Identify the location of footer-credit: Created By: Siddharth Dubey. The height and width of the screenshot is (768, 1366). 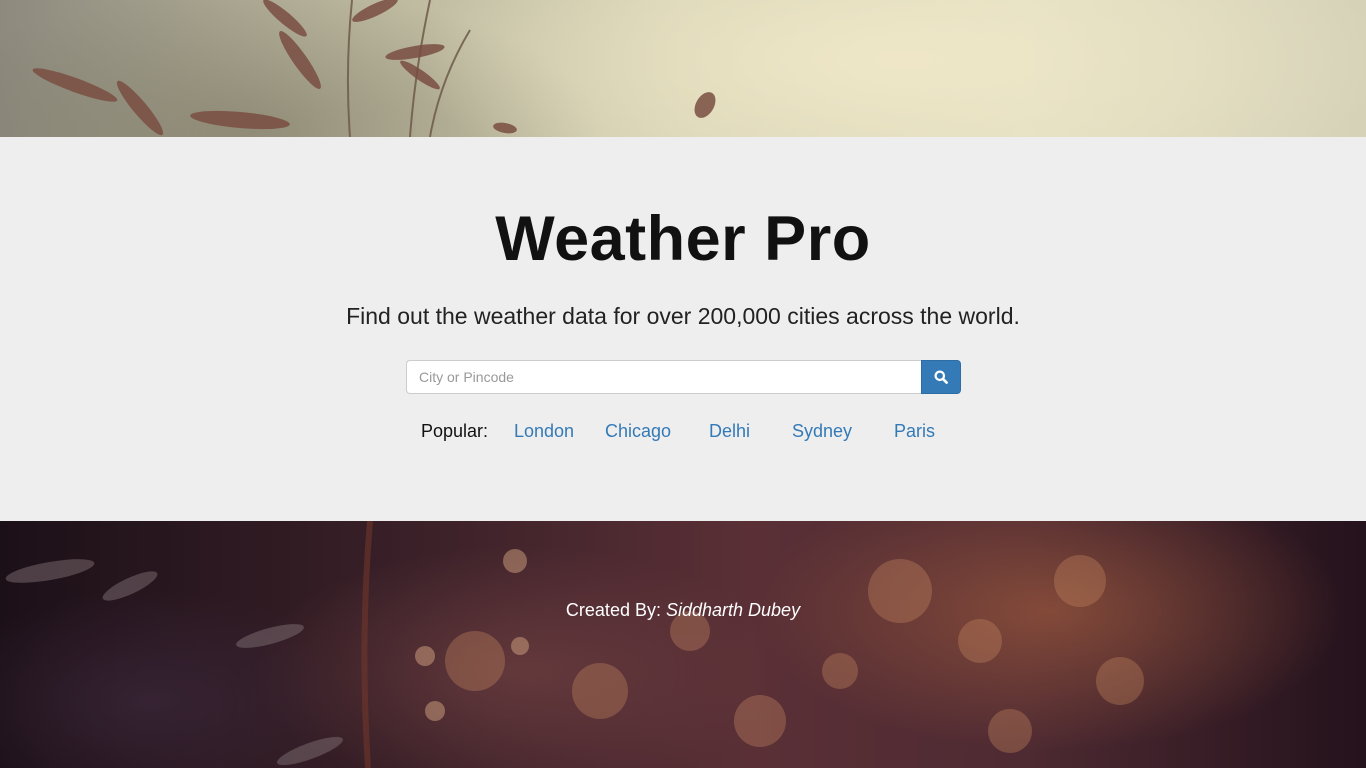
(683, 610).